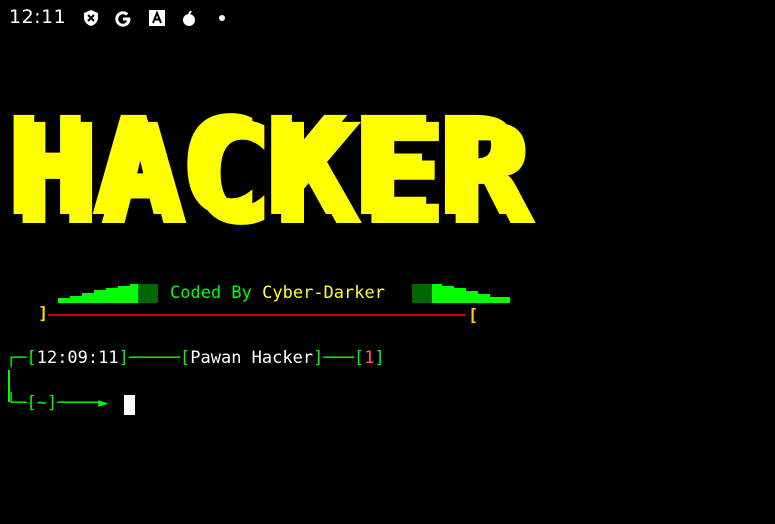 The image size is (775, 524). I want to click on prompt-count: 1, so click(369, 358).